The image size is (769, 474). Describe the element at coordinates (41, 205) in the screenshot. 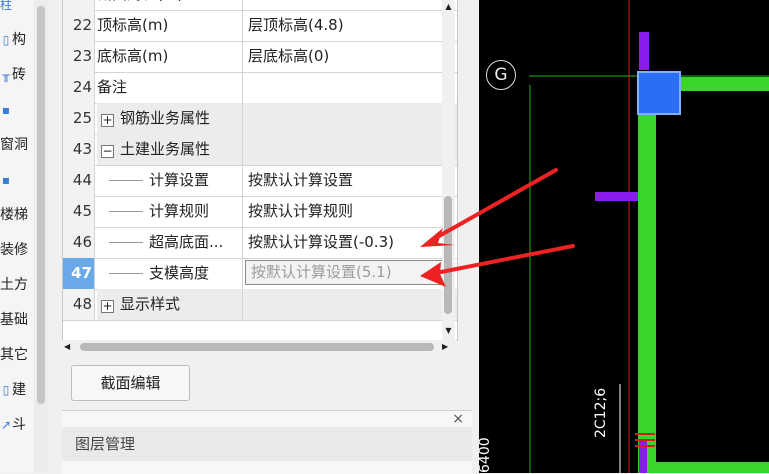

I see `left-nav-scroll-thumb` at that location.